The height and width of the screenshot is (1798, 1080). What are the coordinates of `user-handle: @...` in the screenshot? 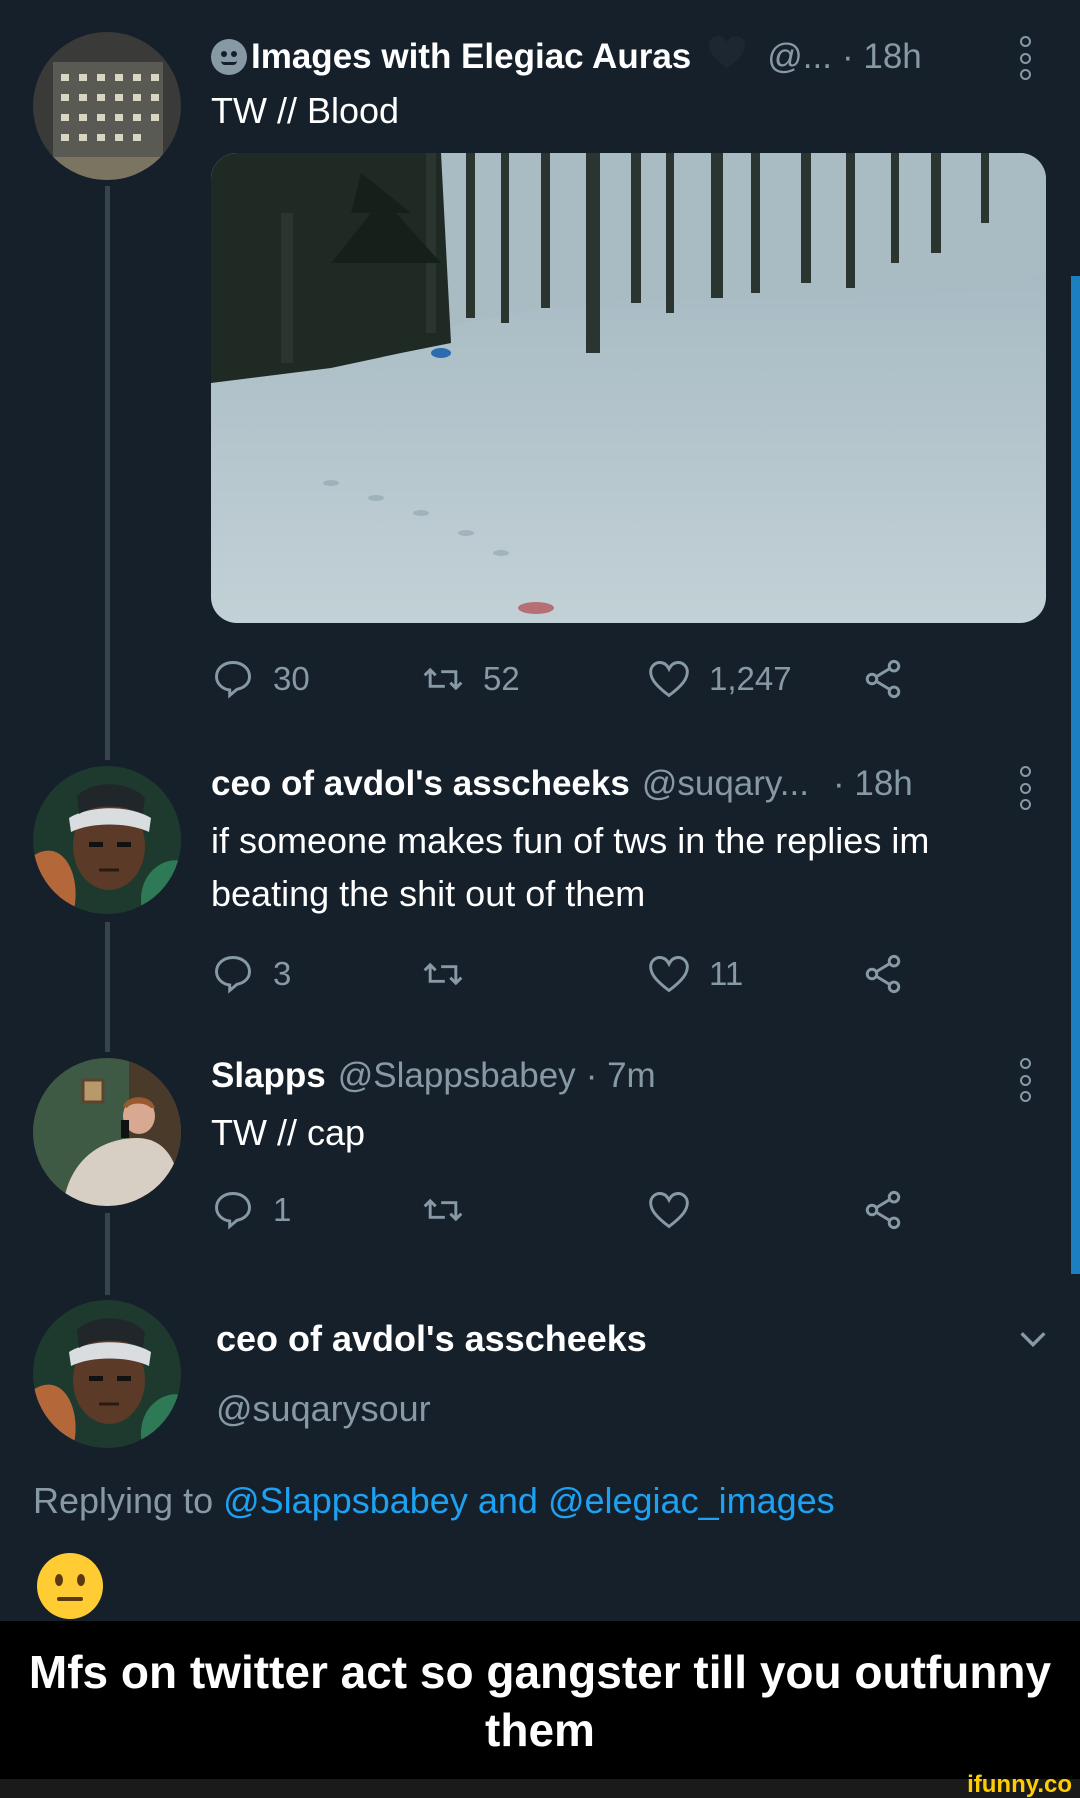 It's located at (799, 57).